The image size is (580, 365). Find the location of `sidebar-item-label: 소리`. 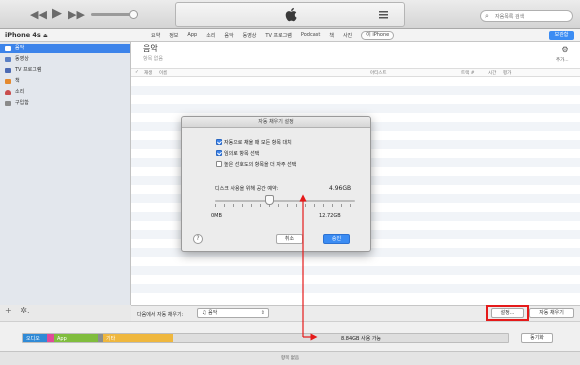

sidebar-item-label: 소리 is located at coordinates (20, 92).